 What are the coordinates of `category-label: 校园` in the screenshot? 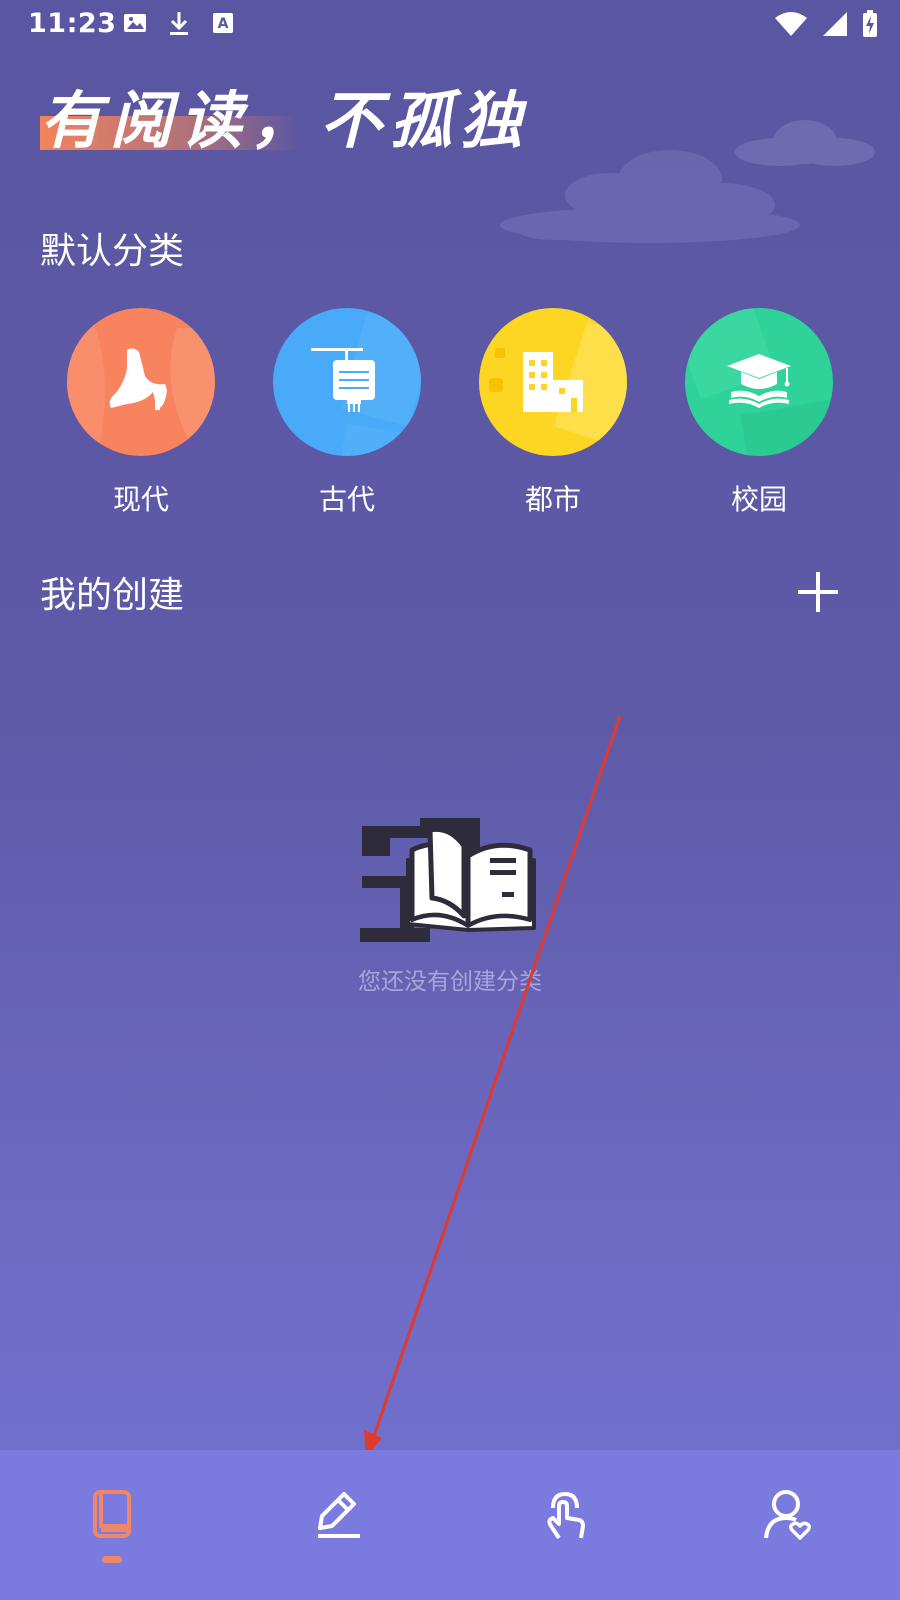 It's located at (758, 499).